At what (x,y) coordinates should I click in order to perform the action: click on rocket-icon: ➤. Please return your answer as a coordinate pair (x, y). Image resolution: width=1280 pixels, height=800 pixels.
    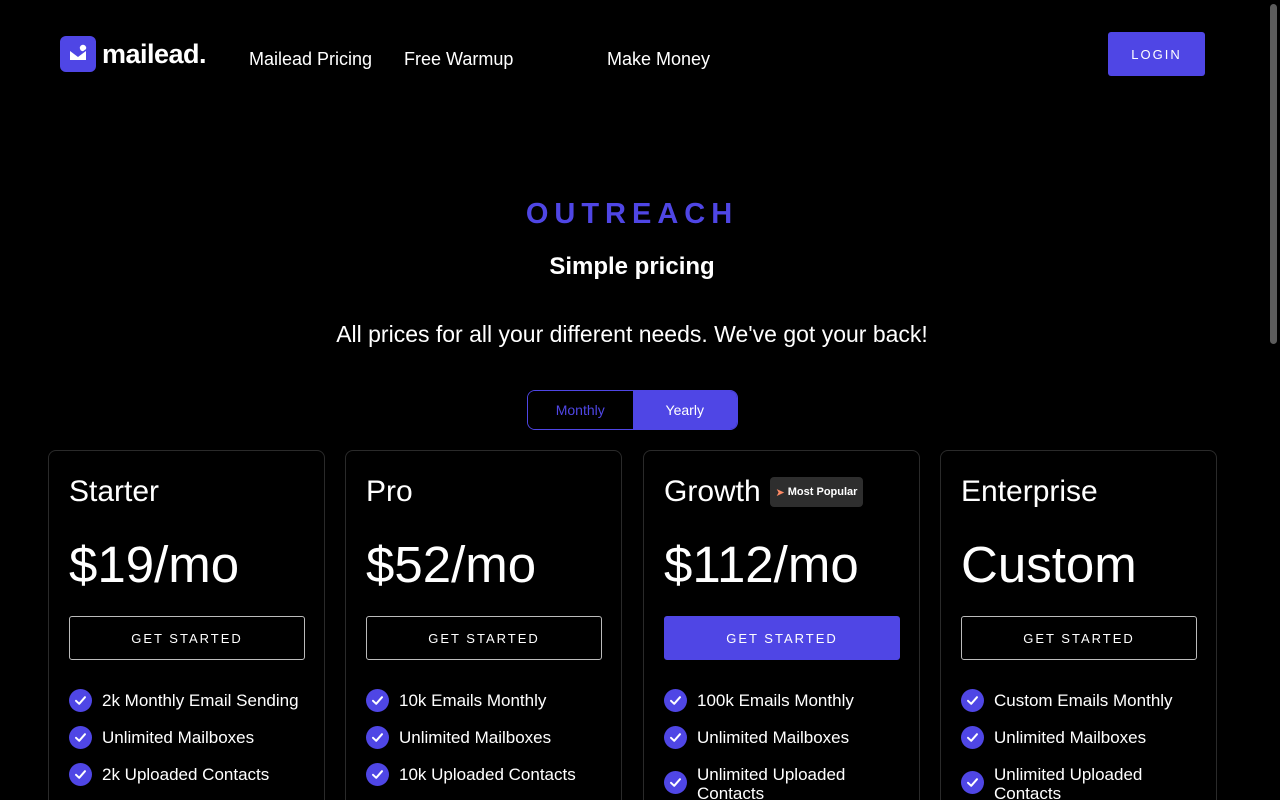
    Looking at the image, I should click on (780, 492).